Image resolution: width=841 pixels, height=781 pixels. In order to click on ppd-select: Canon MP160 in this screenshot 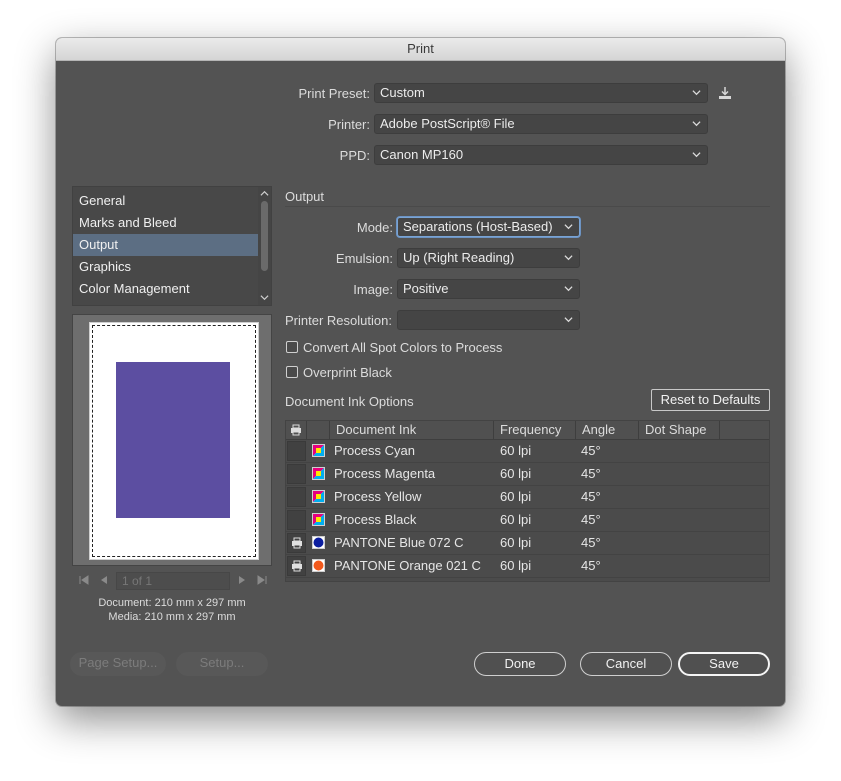, I will do `click(541, 155)`.